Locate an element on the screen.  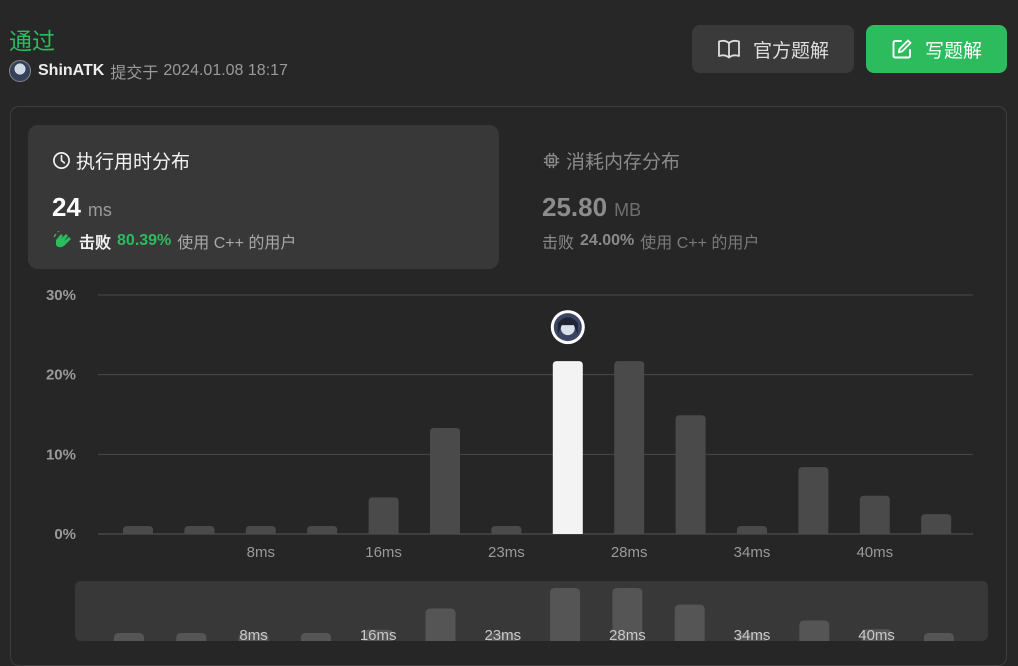
x-tick-label: 8ms is located at coordinates (261, 552).